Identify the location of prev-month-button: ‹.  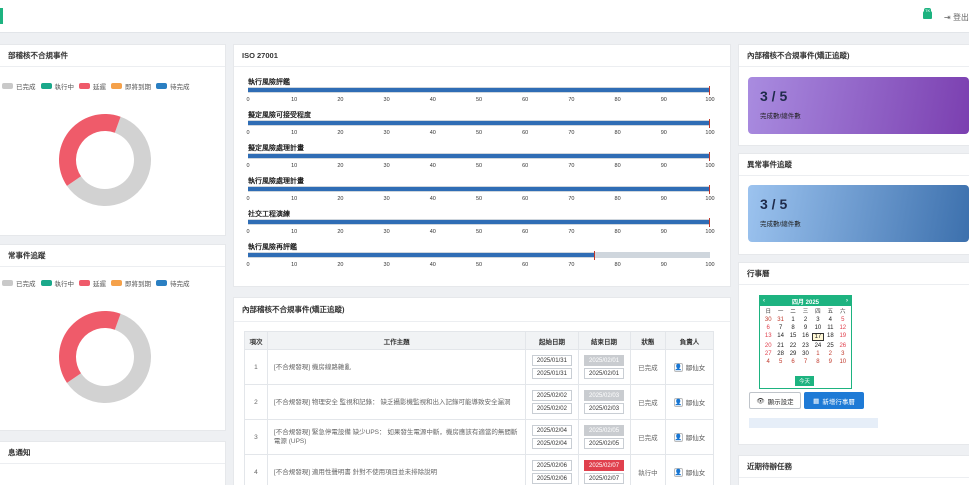
(764, 301).